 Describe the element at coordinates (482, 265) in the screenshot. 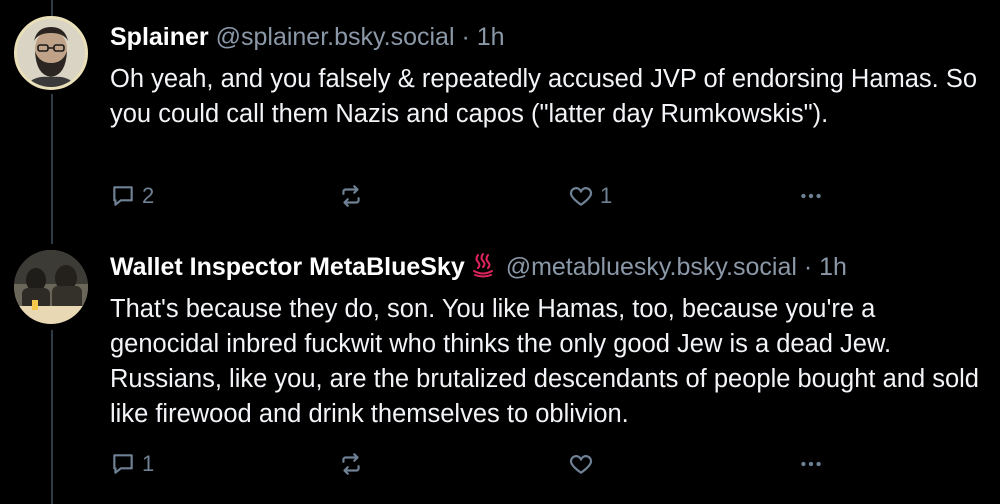

I see `hot-springs-icon` at that location.